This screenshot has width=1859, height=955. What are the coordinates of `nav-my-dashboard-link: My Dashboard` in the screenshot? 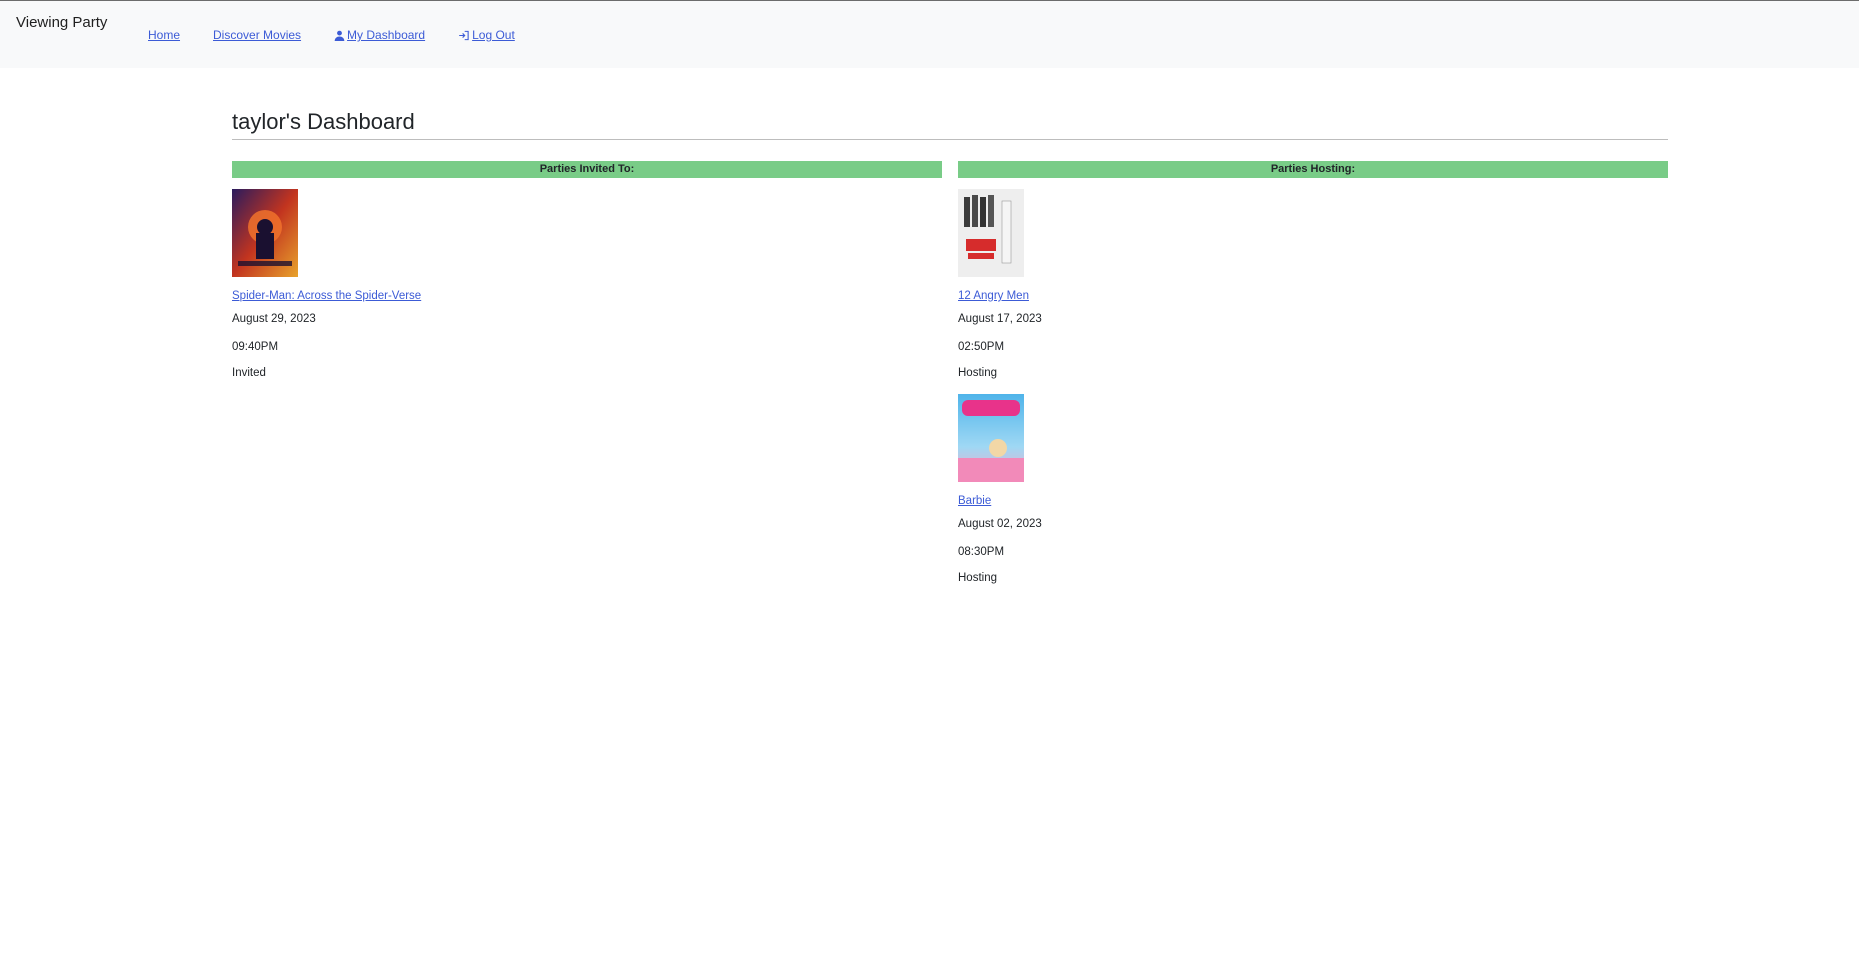 It's located at (379, 35).